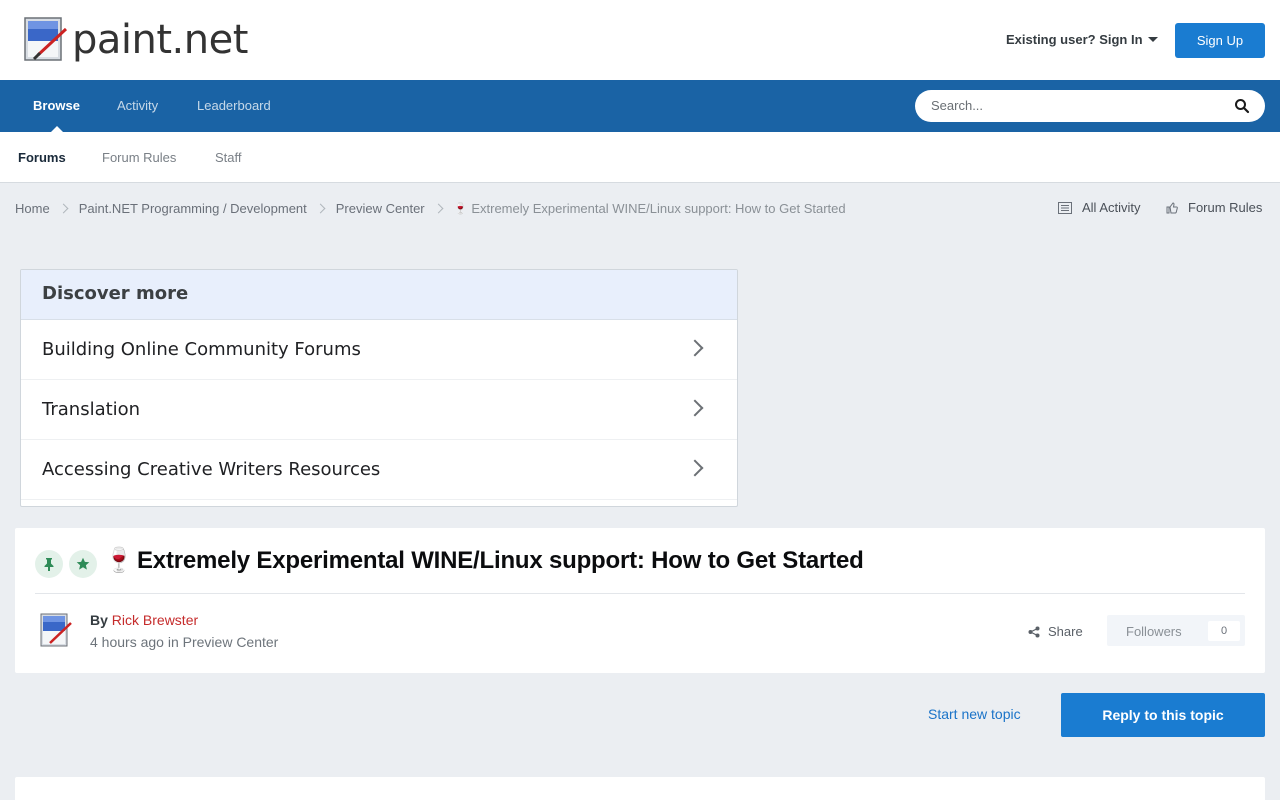 The width and height of the screenshot is (1280, 800). I want to click on share-label: Share, so click(1065, 631).